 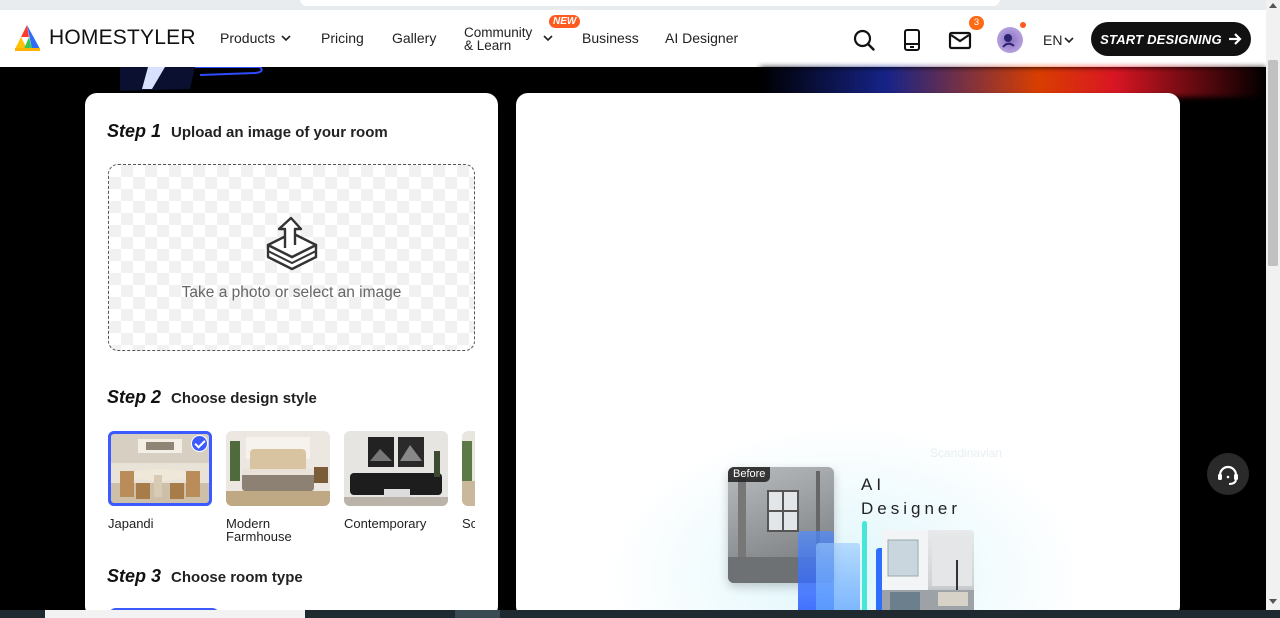 I want to click on style-name: Contemporary, so click(x=385, y=523).